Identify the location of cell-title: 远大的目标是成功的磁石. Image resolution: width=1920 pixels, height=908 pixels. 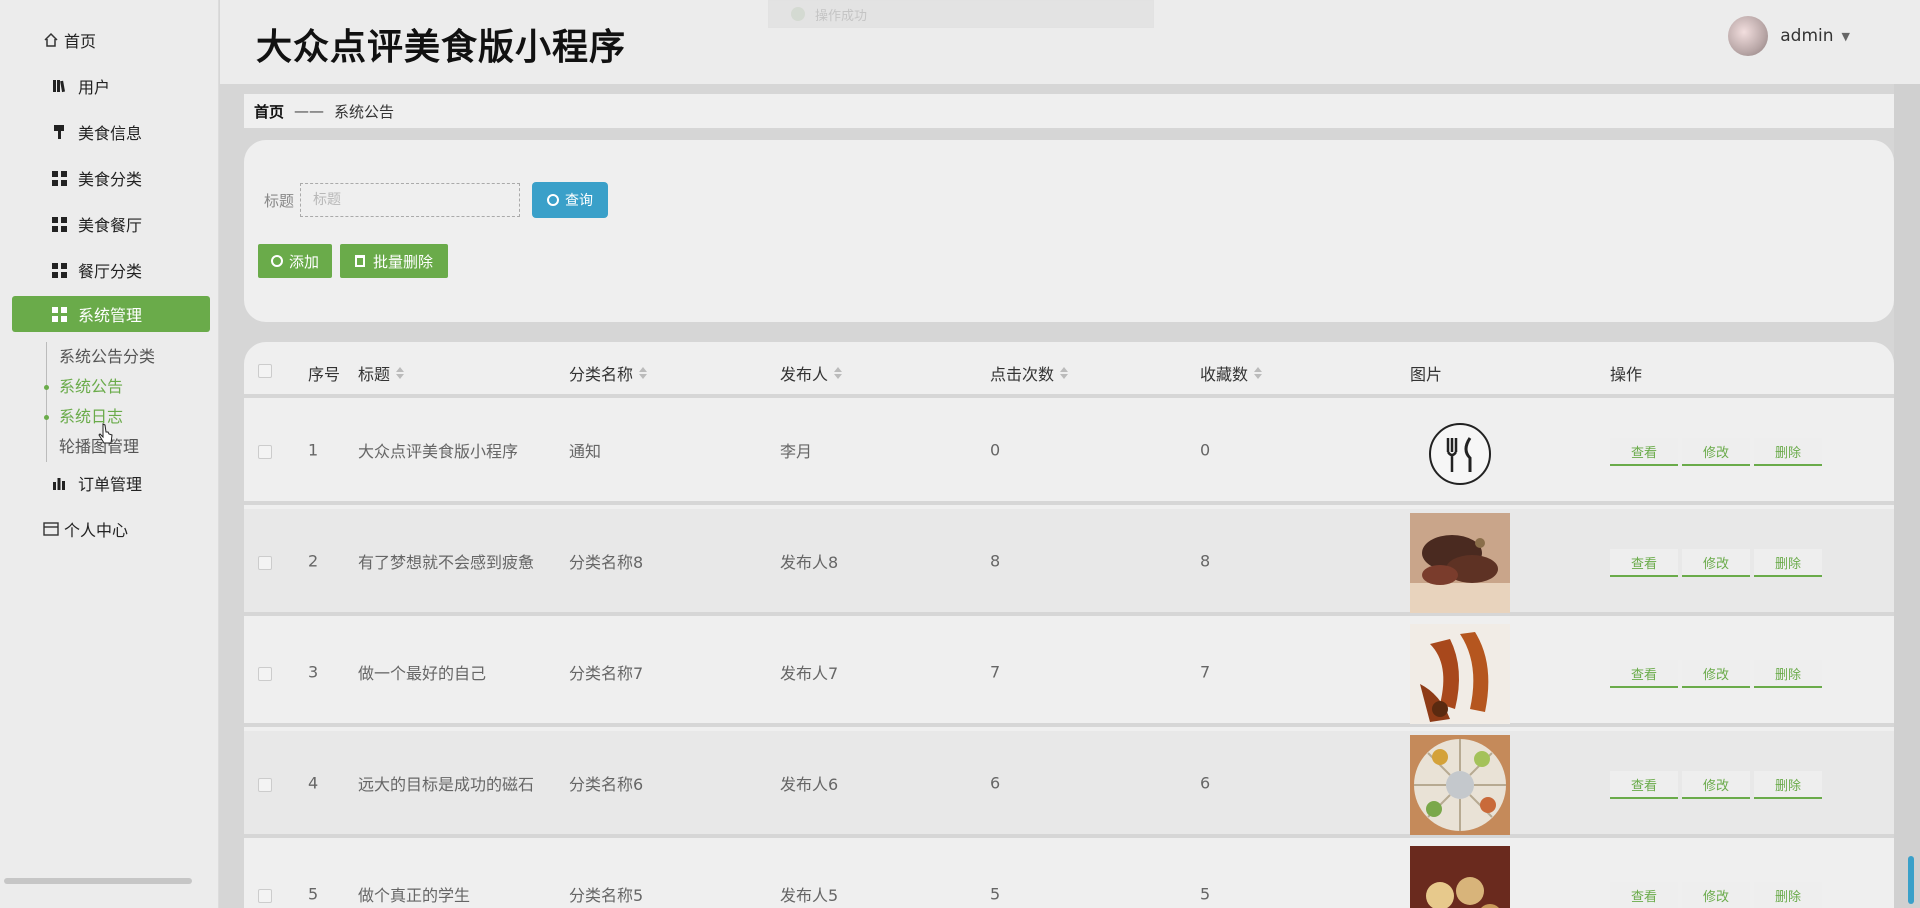
(446, 784).